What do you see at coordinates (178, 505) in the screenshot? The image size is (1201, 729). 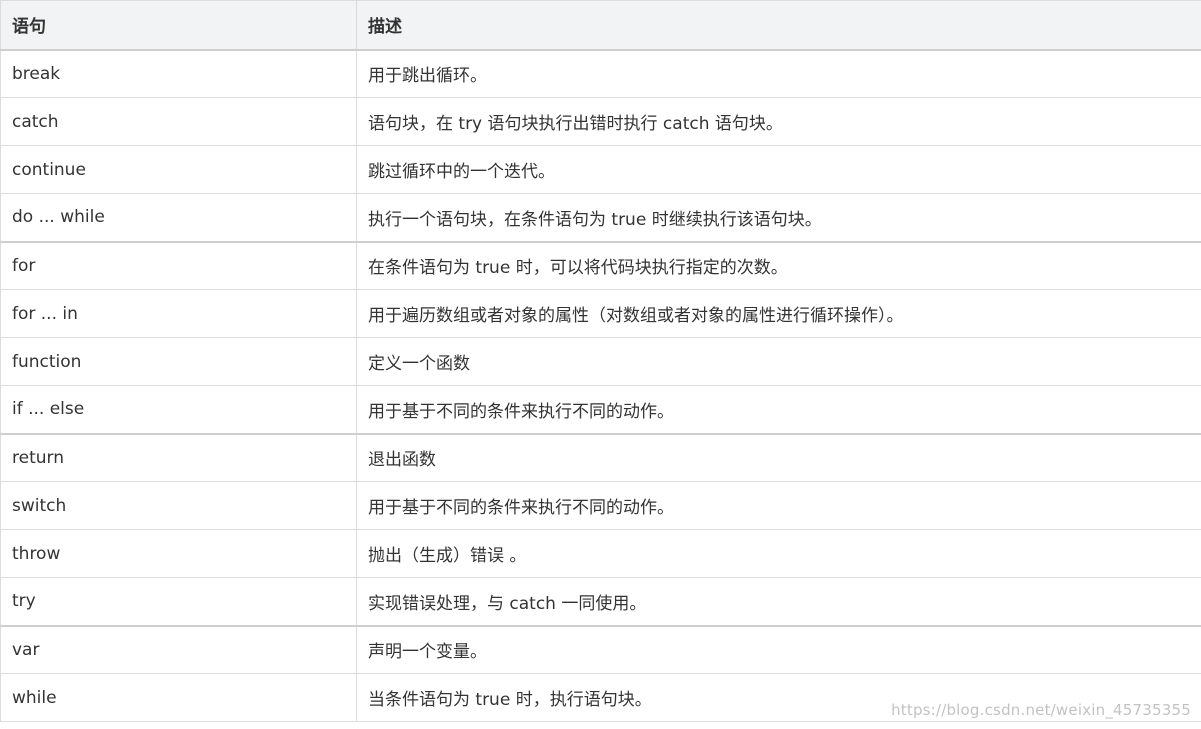 I see `statement-cell: switch` at bounding box center [178, 505].